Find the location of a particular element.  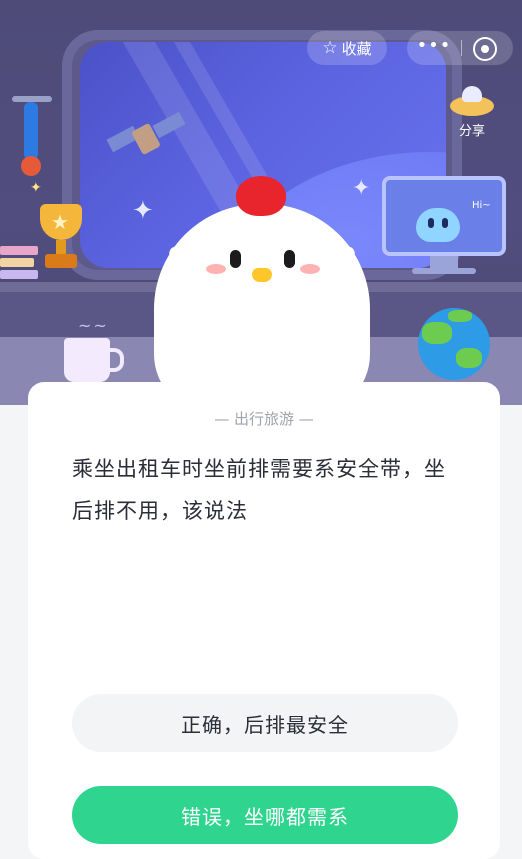

comb-icon is located at coordinates (261, 196).